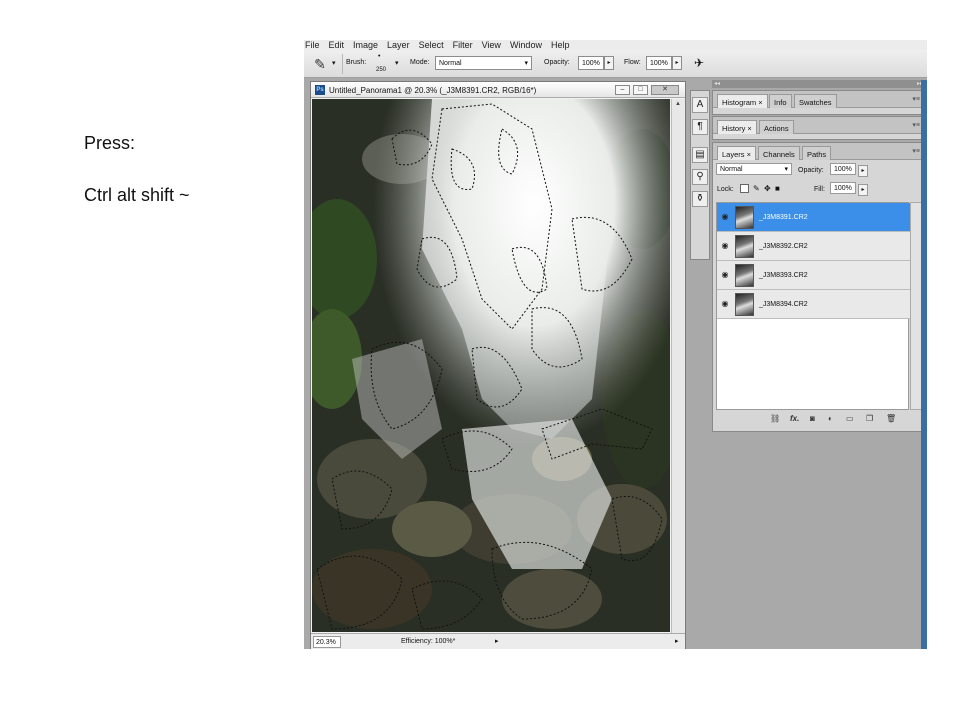 This screenshot has height=720, width=960. Describe the element at coordinates (320, 64) in the screenshot. I see `brush-tool-icon: ✎` at that location.